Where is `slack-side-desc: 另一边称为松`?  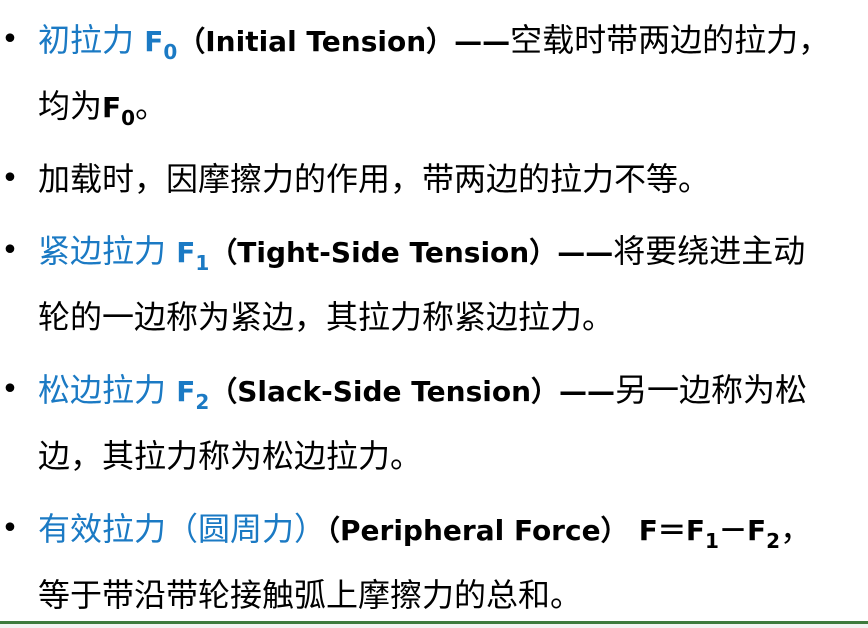
slack-side-desc: 另一边称为松 is located at coordinates (711, 390).